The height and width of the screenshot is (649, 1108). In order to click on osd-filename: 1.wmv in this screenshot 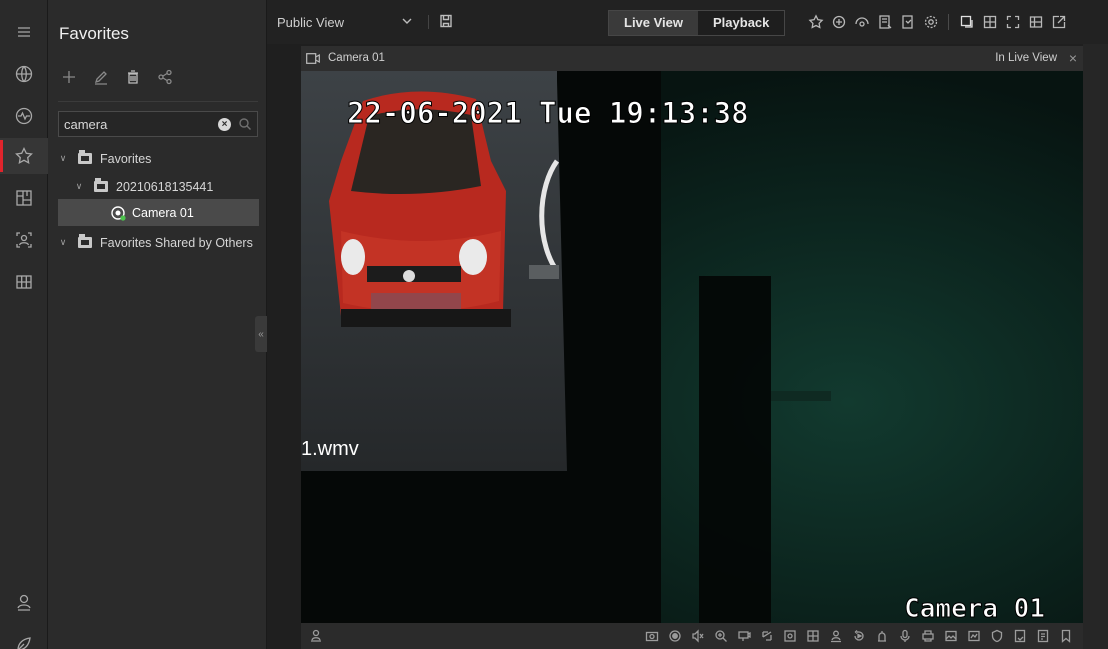, I will do `click(330, 449)`.